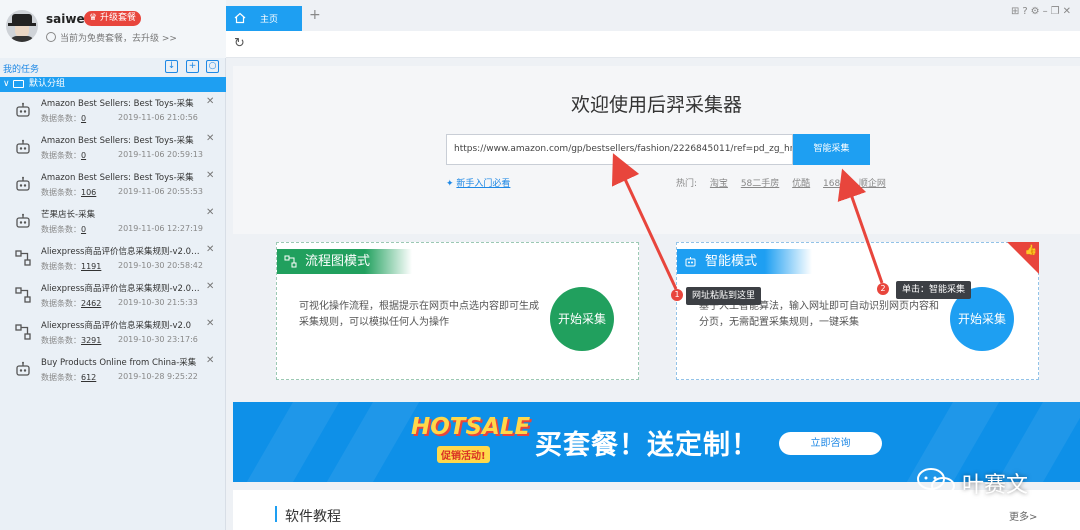 The image size is (1080, 530). Describe the element at coordinates (582, 319) in the screenshot. I see `flow-start-button: 开始采集` at that location.